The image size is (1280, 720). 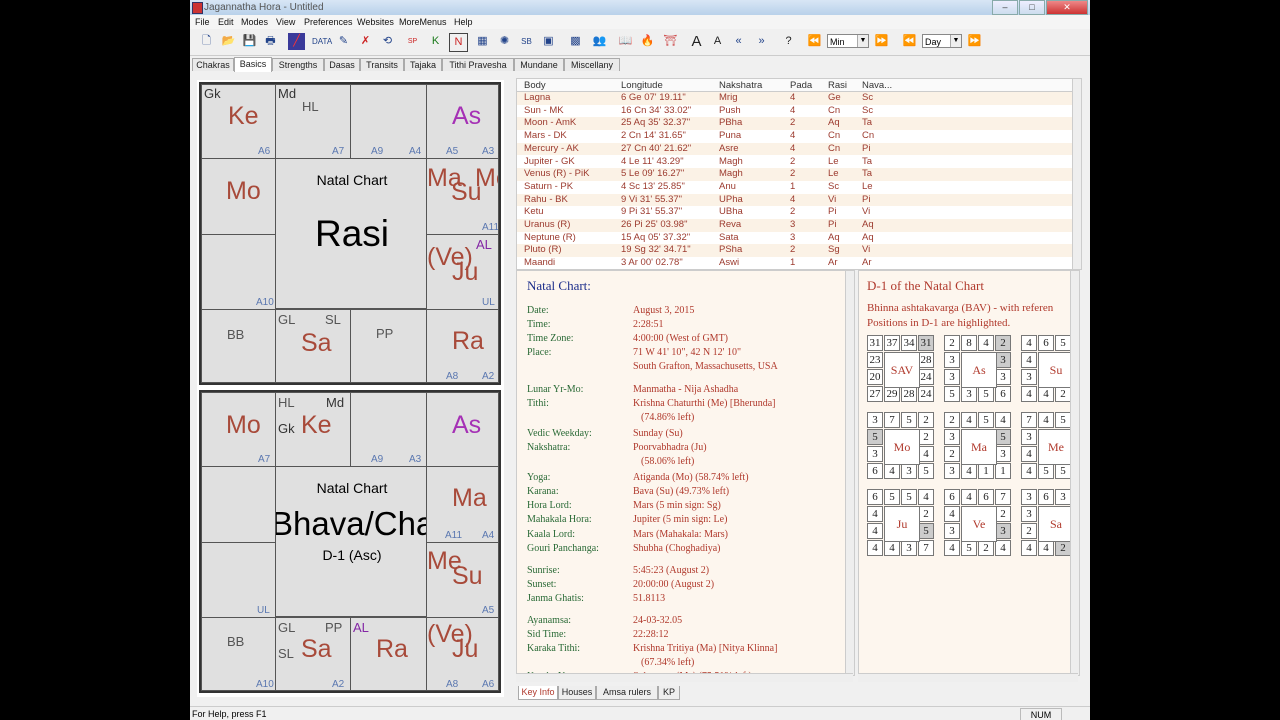 I want to click on tab-mundane: Mundane, so click(x=539, y=64).